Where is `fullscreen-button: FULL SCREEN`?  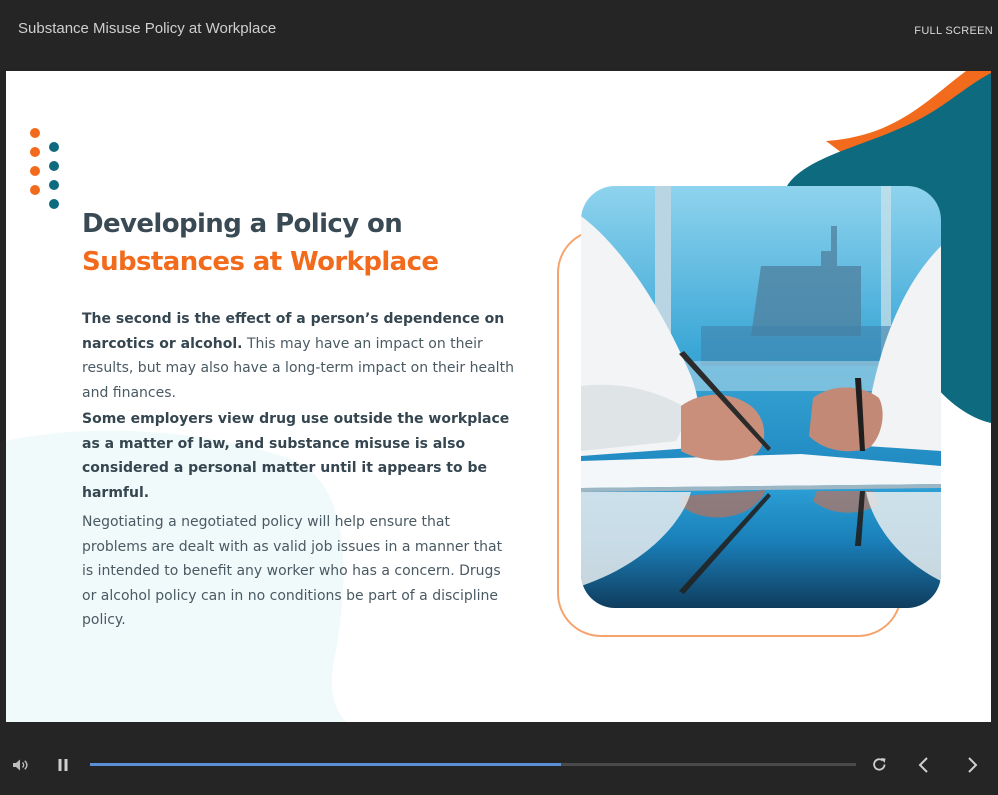
fullscreen-button: FULL SCREEN is located at coordinates (953, 31).